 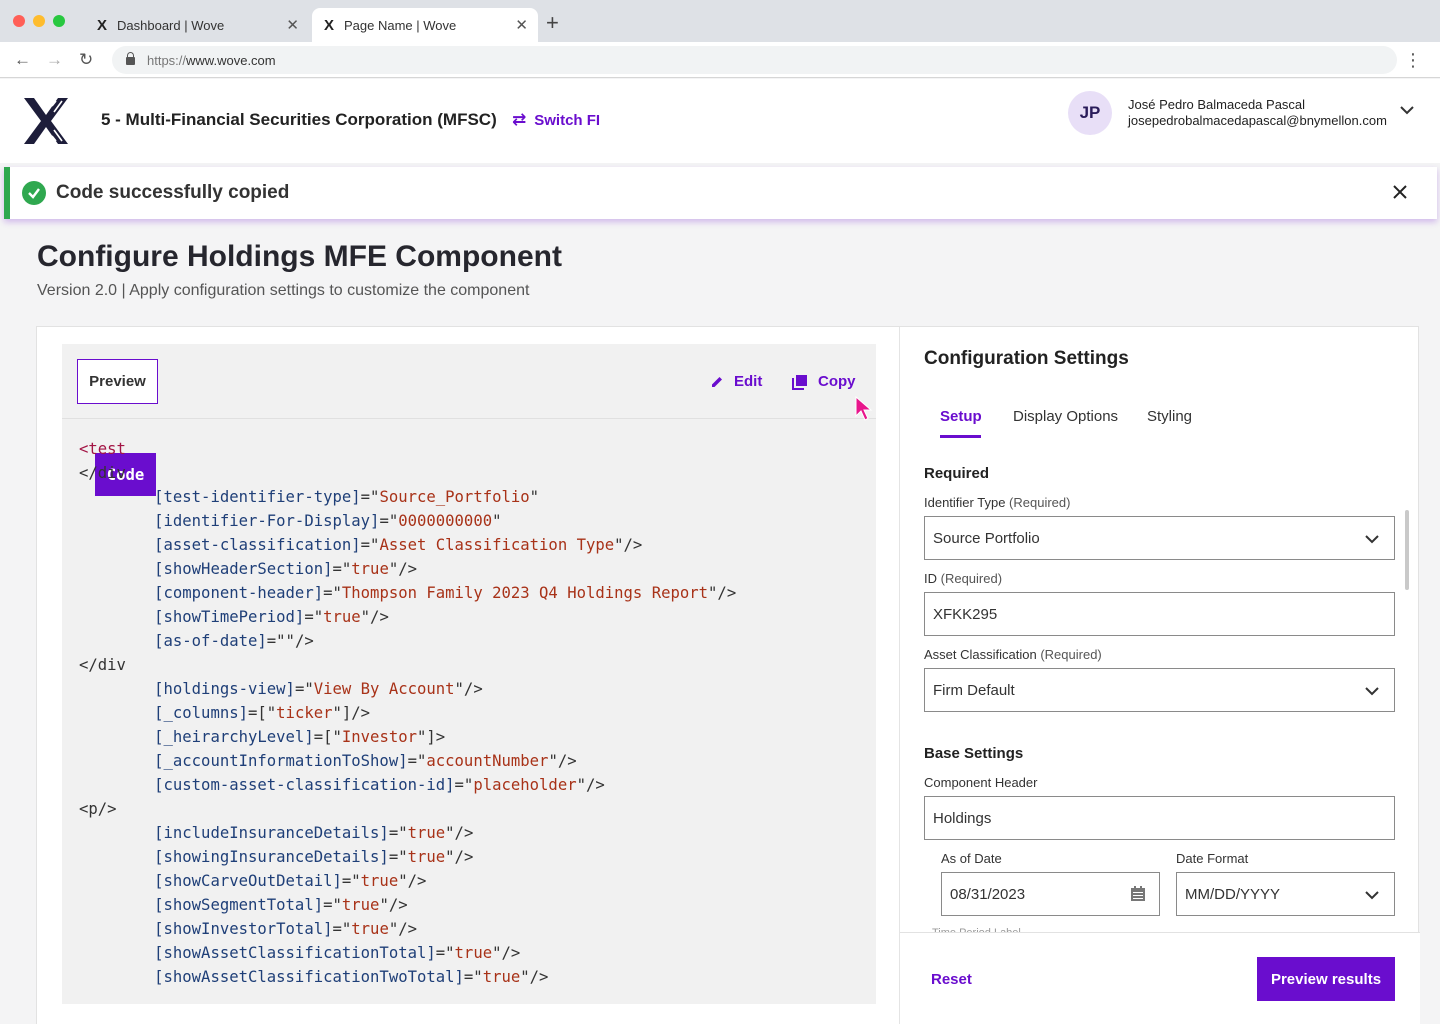 I want to click on code-line: [_columns]=["ticker"]/>, so click(x=407, y=713).